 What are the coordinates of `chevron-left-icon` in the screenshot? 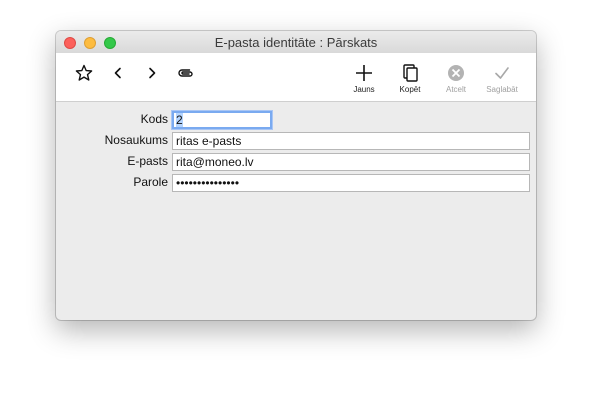 It's located at (118, 73).